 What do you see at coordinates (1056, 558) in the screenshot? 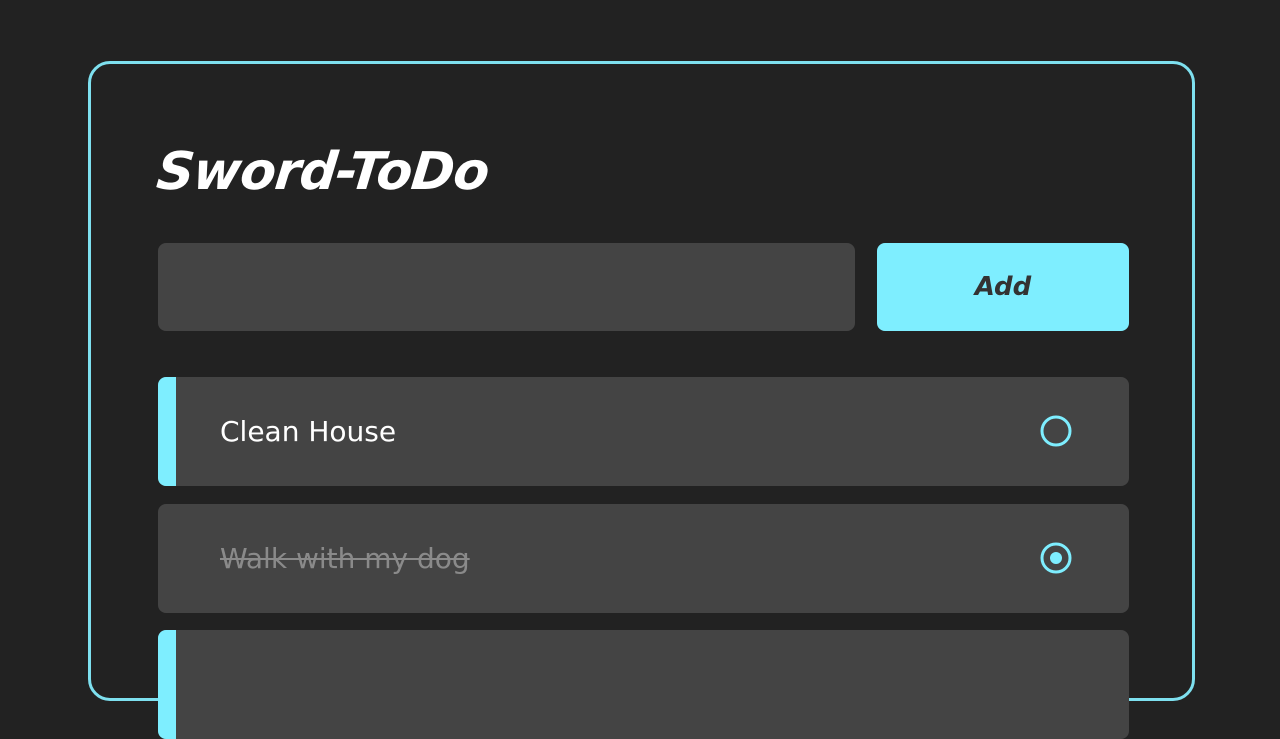
I see `radio-checked-icon` at bounding box center [1056, 558].